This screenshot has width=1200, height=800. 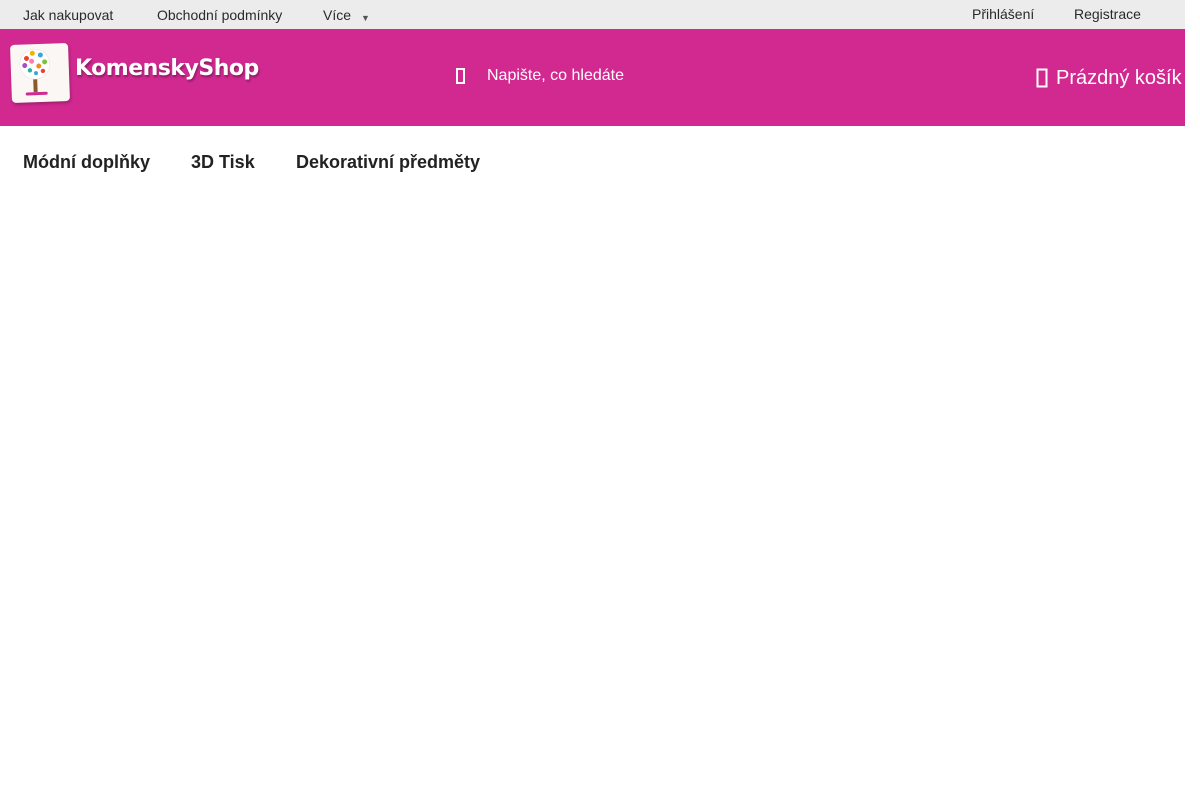 What do you see at coordinates (86, 162) in the screenshot?
I see `menu-item-fashion-accessories: Módní doplňky` at bounding box center [86, 162].